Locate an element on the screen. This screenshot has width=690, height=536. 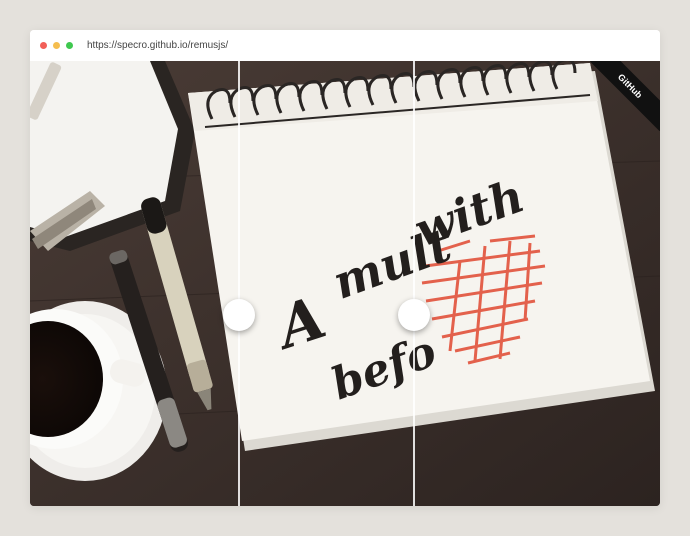
github-corner: GitHub is located at coordinates (625, 96).